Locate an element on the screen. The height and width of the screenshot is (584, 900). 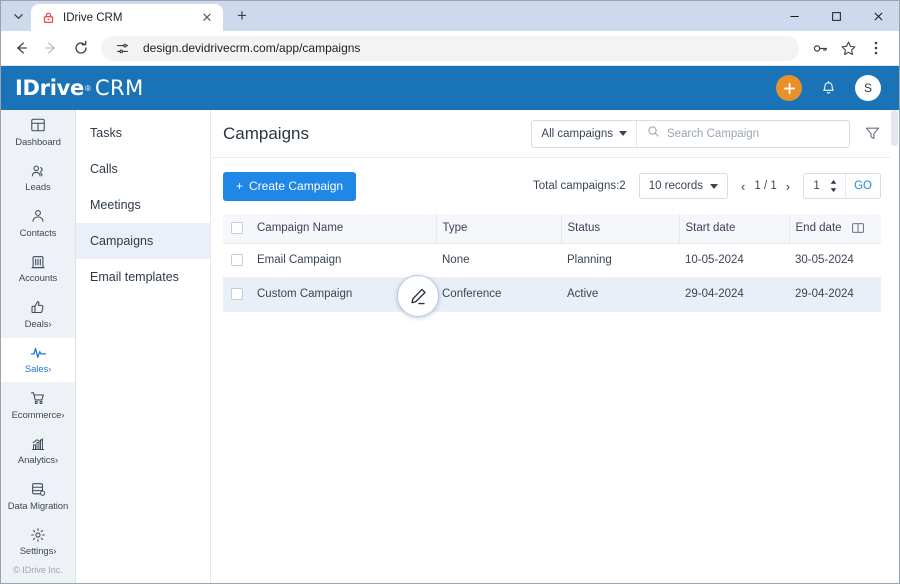
logo-idrive-text: IDrive is located at coordinates (49, 88).